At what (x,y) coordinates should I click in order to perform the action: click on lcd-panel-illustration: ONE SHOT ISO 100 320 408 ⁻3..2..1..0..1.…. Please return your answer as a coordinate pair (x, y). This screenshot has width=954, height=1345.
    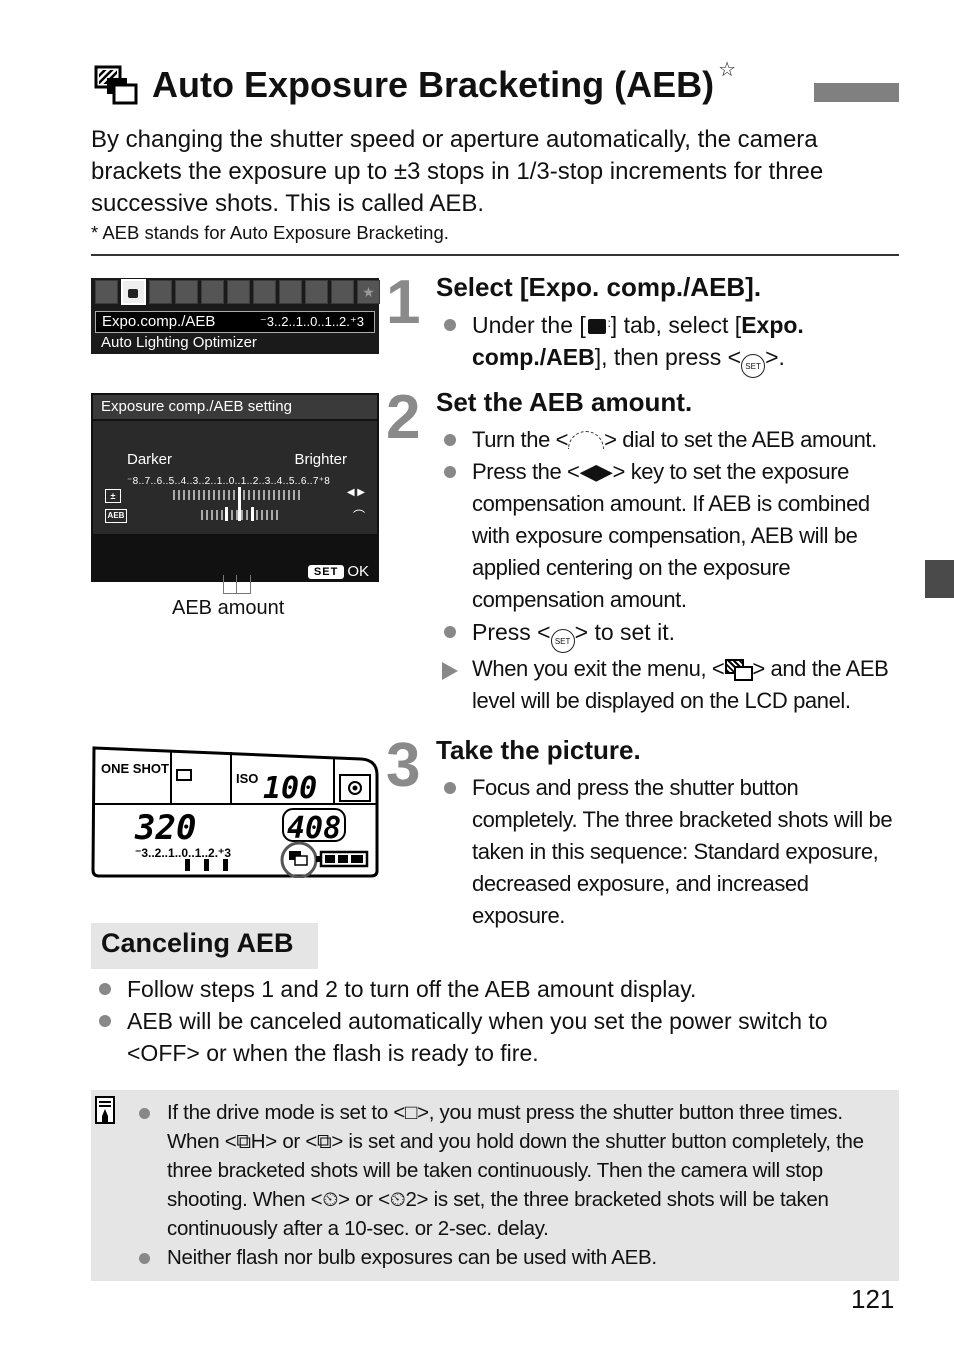
    Looking at the image, I should click on (235, 812).